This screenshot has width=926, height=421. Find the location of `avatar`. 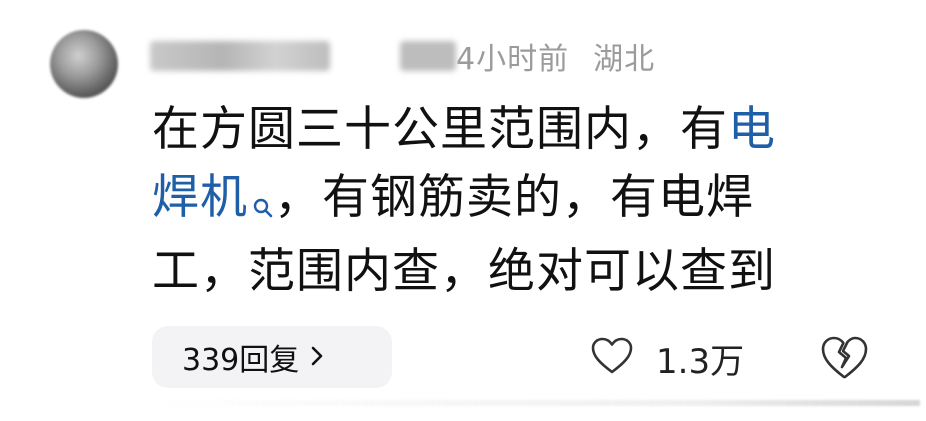

avatar is located at coordinates (84, 64).